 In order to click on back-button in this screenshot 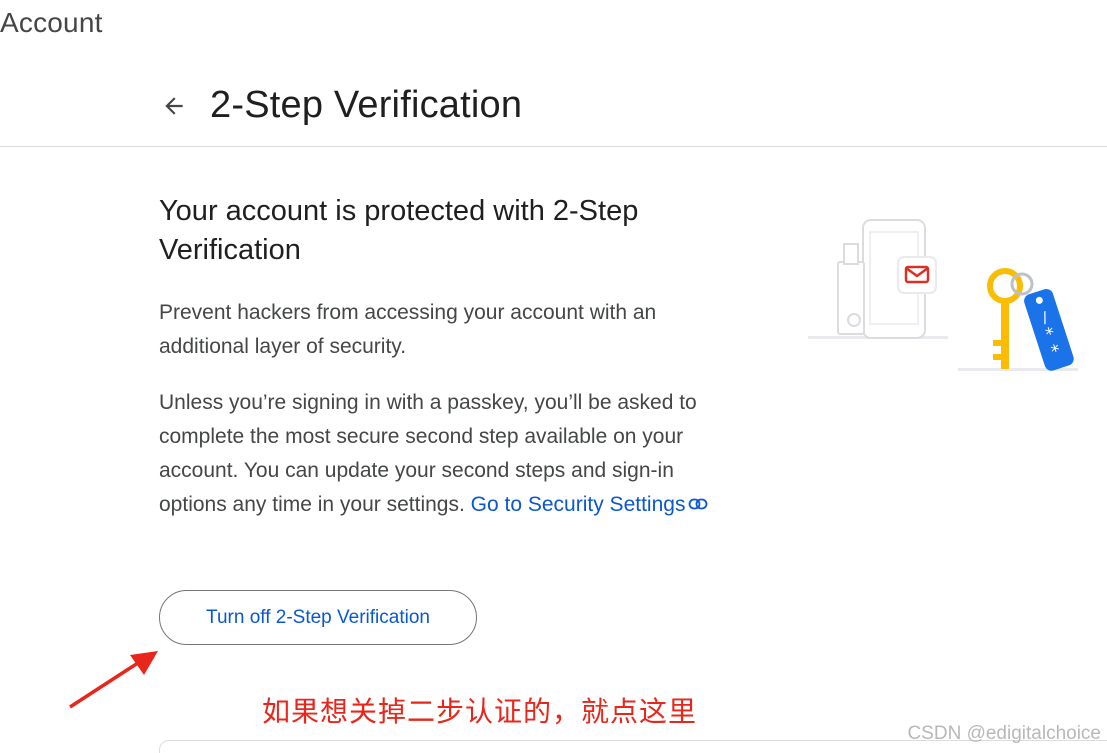, I will do `click(174, 106)`.